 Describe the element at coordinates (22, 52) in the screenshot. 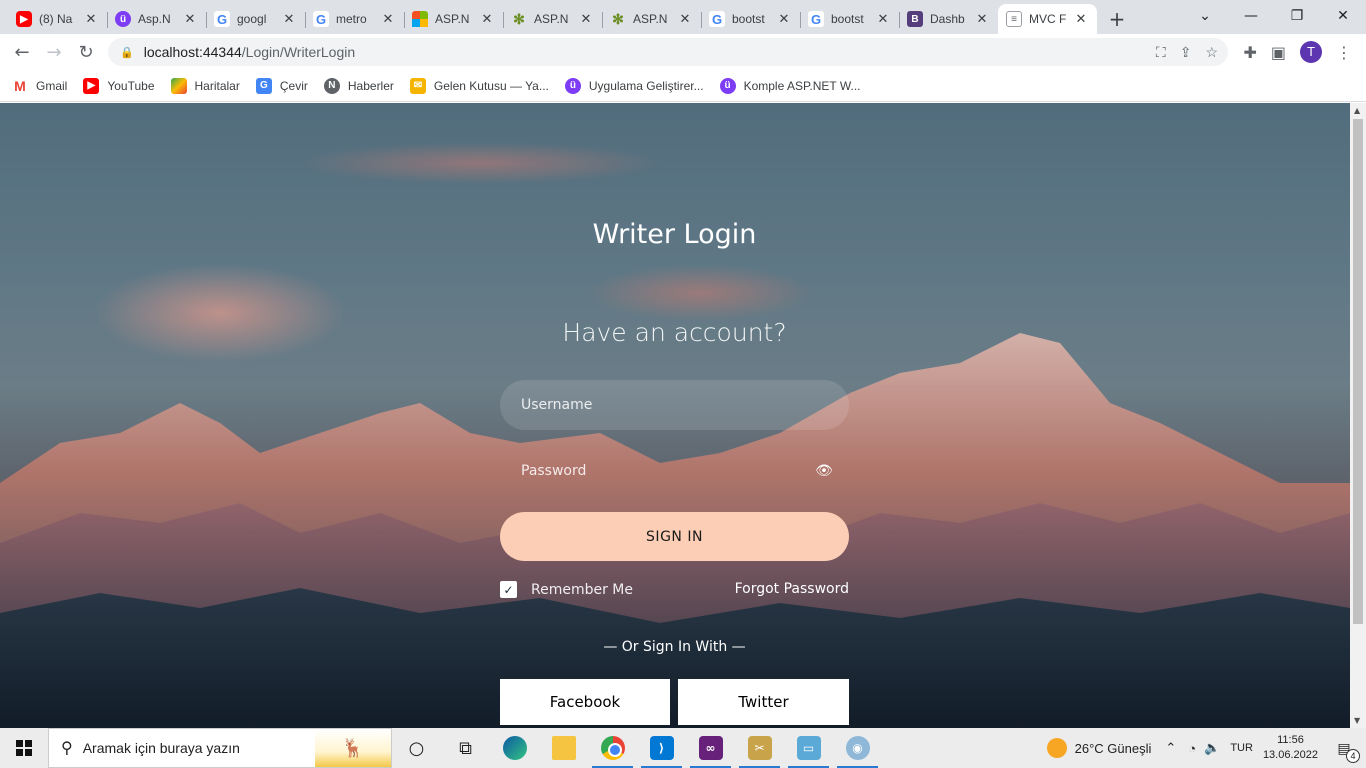

I see `back-button: ←` at that location.